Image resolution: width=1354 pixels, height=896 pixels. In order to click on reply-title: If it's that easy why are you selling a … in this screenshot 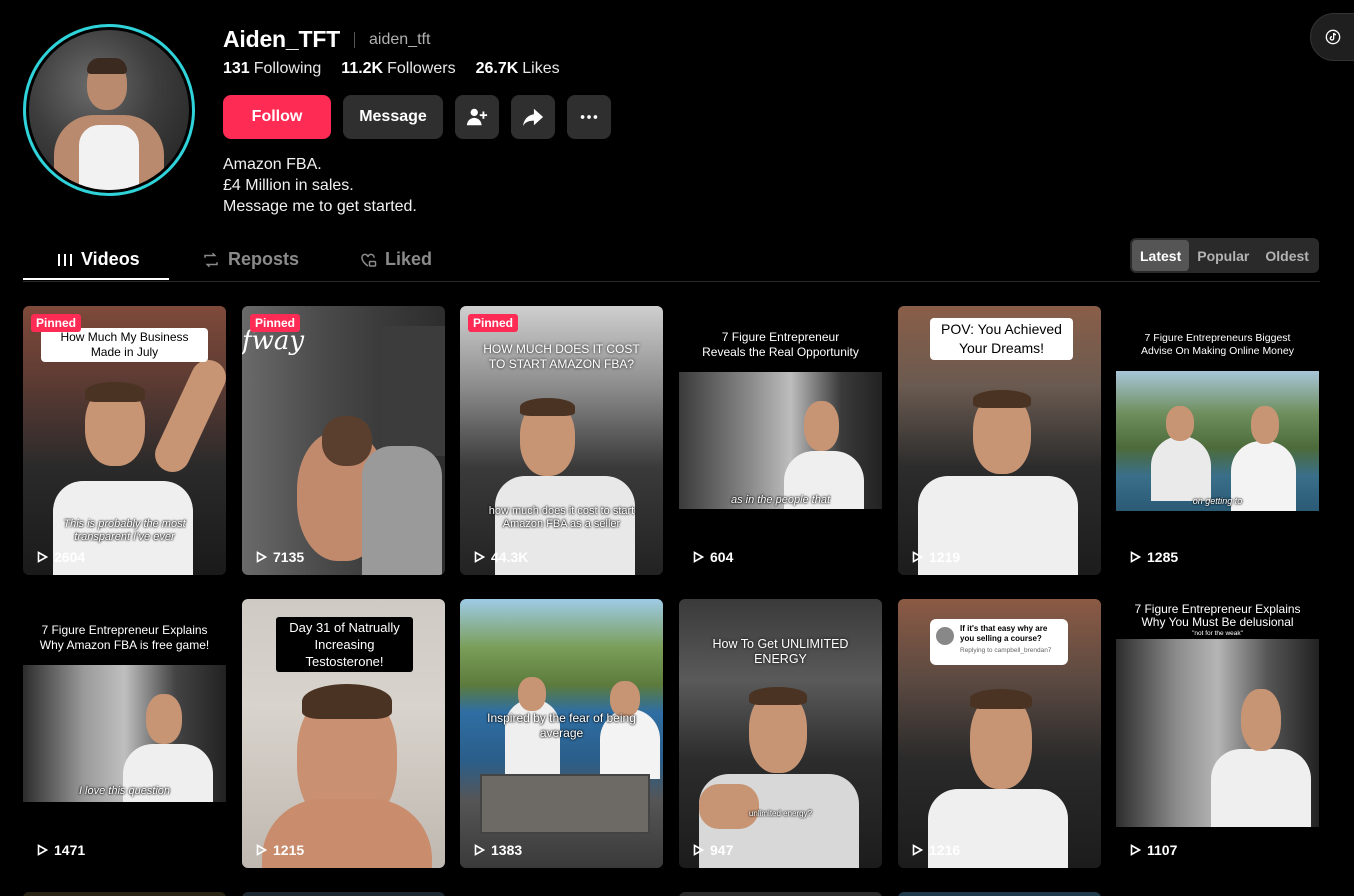, I will do `click(1004, 633)`.